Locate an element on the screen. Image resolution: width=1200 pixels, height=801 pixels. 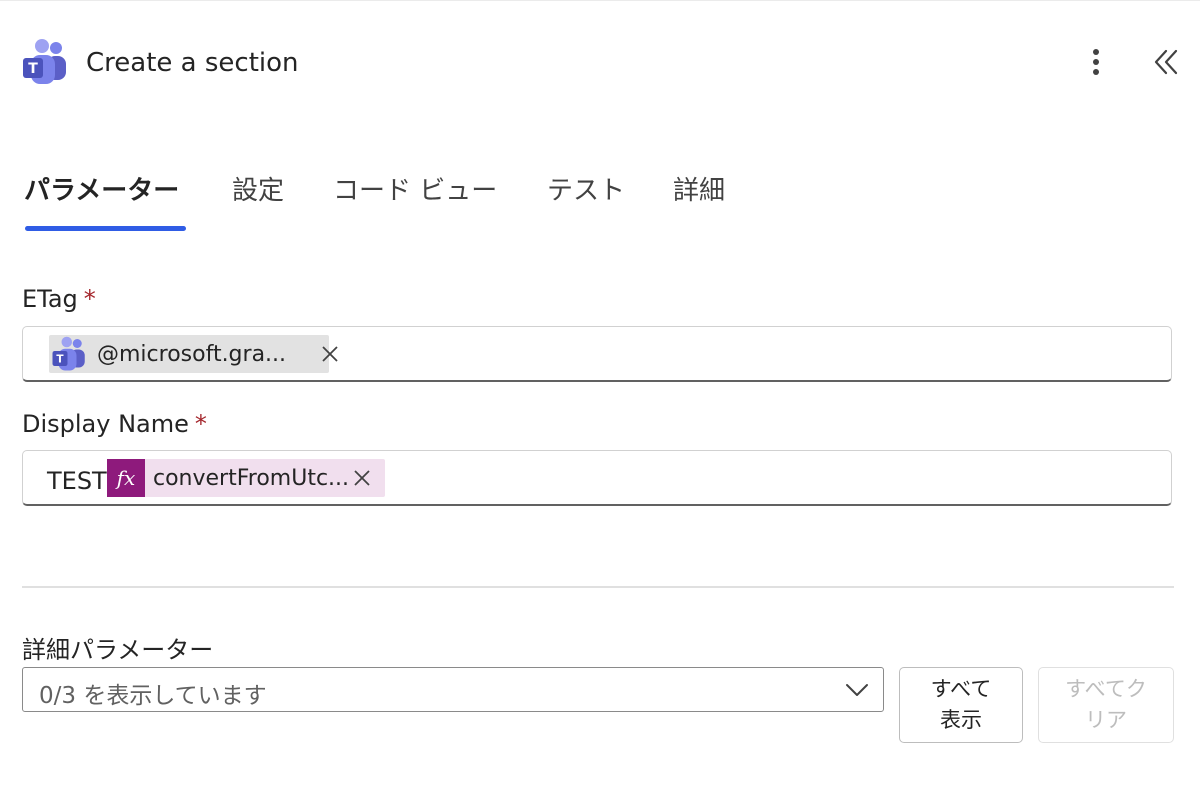
fx-icon: fx is located at coordinates (126, 478).